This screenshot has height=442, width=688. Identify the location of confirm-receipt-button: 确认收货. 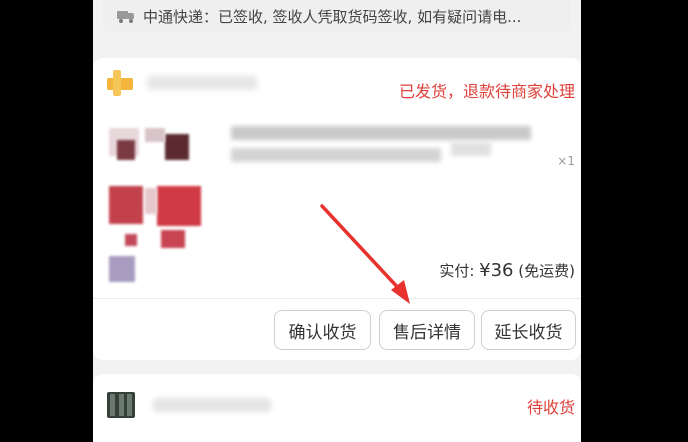
(322, 330).